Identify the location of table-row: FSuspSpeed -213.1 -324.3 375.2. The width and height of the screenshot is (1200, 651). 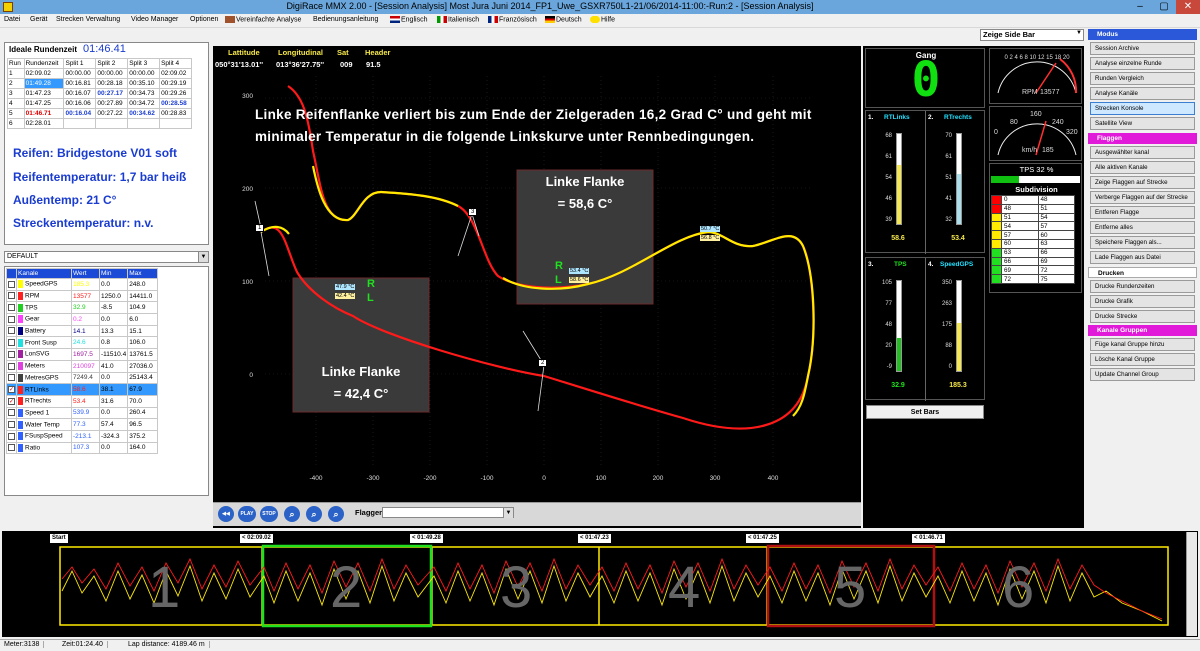
(82, 436).